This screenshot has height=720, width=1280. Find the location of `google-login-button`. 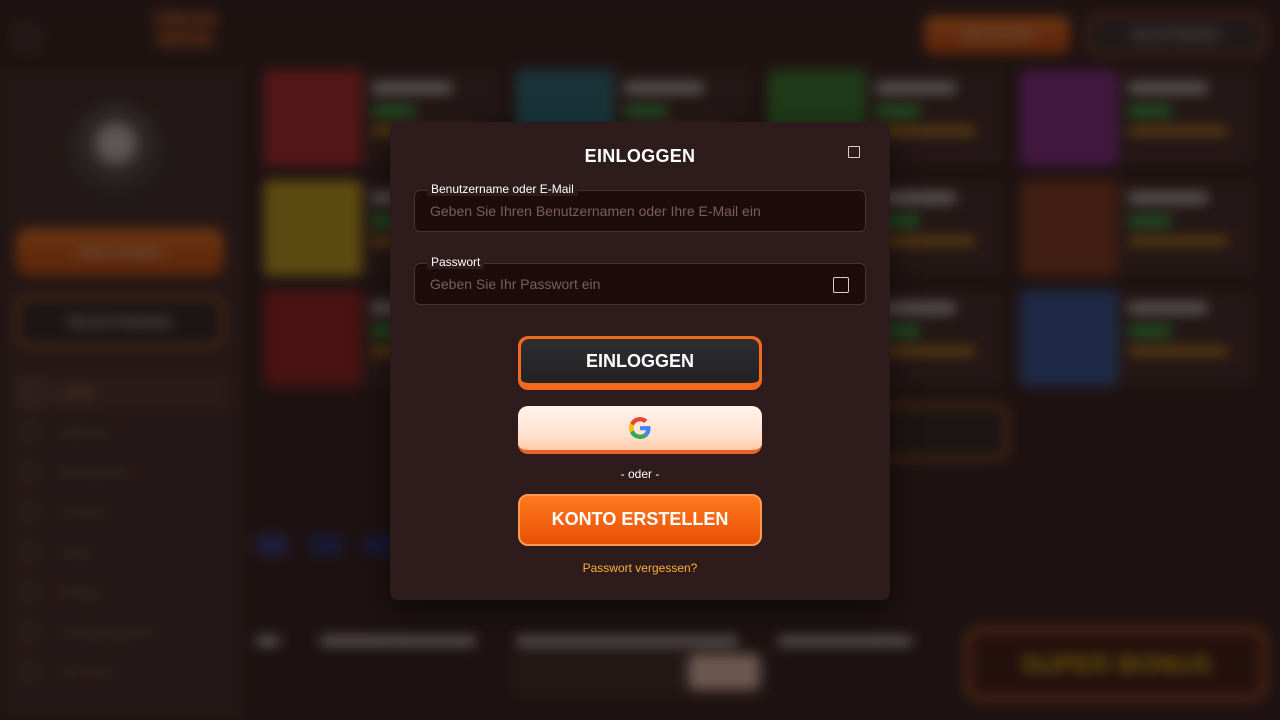

google-login-button is located at coordinates (640, 430).